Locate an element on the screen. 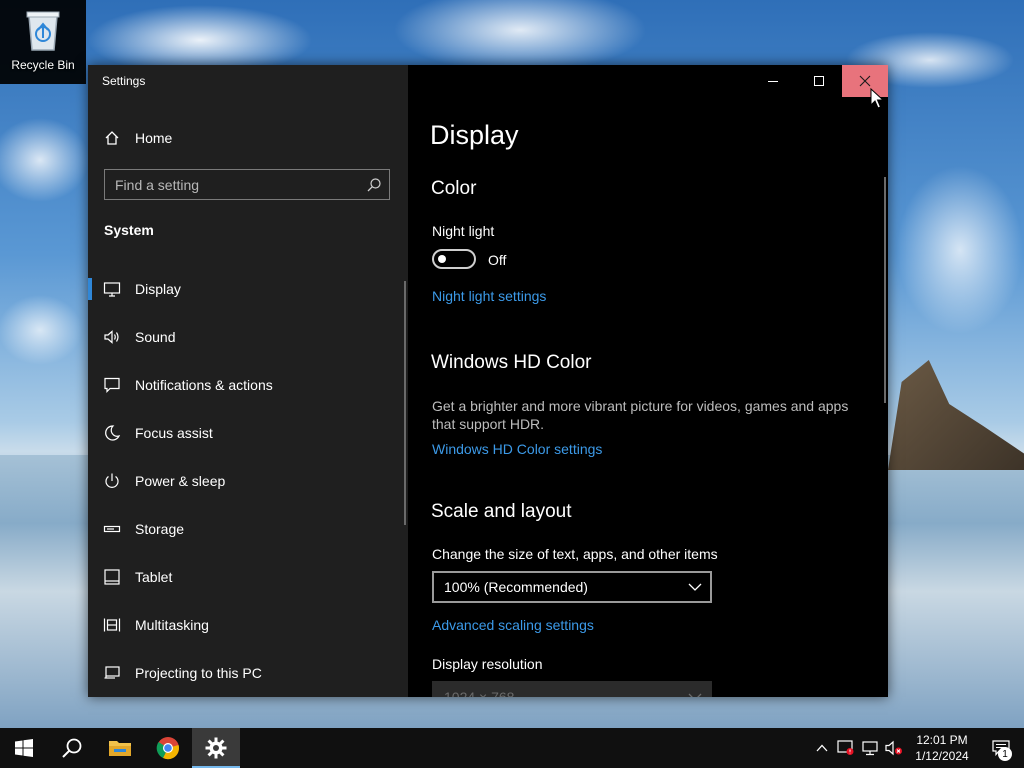 The height and width of the screenshot is (768, 1024). monitor-icon is located at coordinates (112, 289).